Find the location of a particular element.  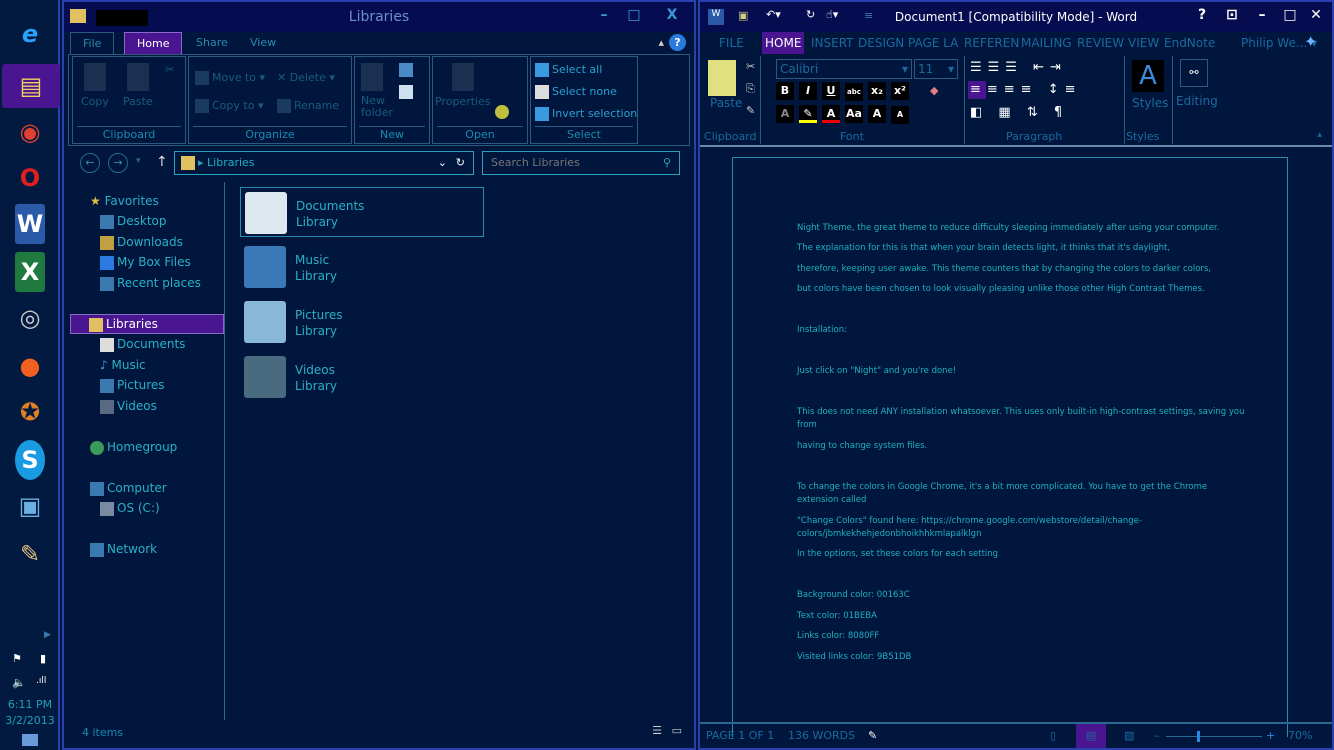

select-all-button: Select all is located at coordinates (568, 70).